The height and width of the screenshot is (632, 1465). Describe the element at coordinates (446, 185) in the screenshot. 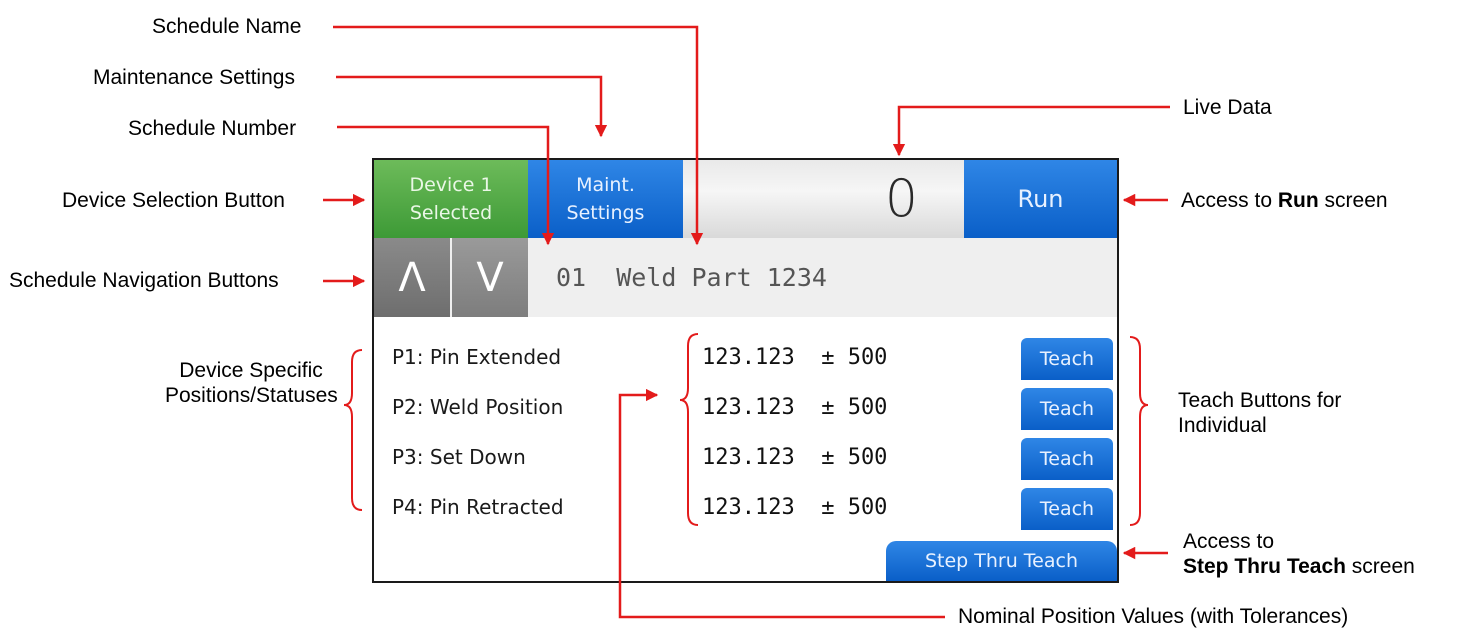

I see `arrow-schedule-number` at that location.